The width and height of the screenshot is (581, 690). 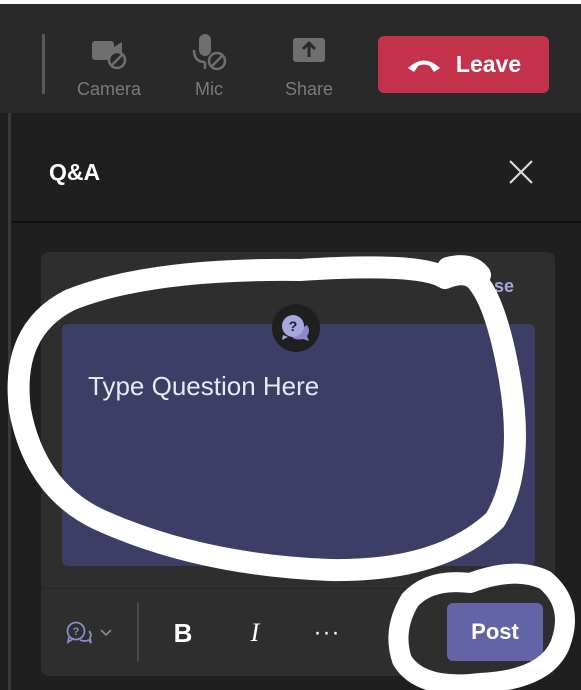 I want to click on bold-button: B, so click(x=183, y=633).